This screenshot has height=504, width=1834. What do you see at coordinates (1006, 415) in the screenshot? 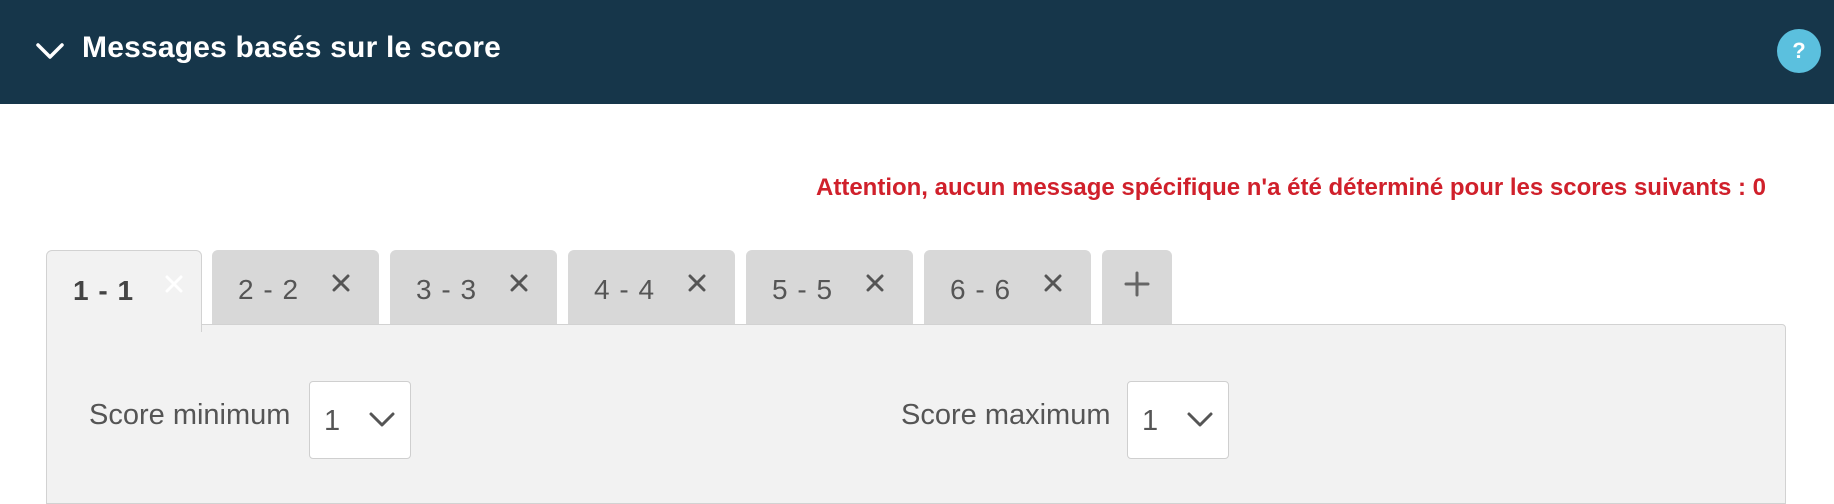
I see `score-max-label: Score maximum` at bounding box center [1006, 415].